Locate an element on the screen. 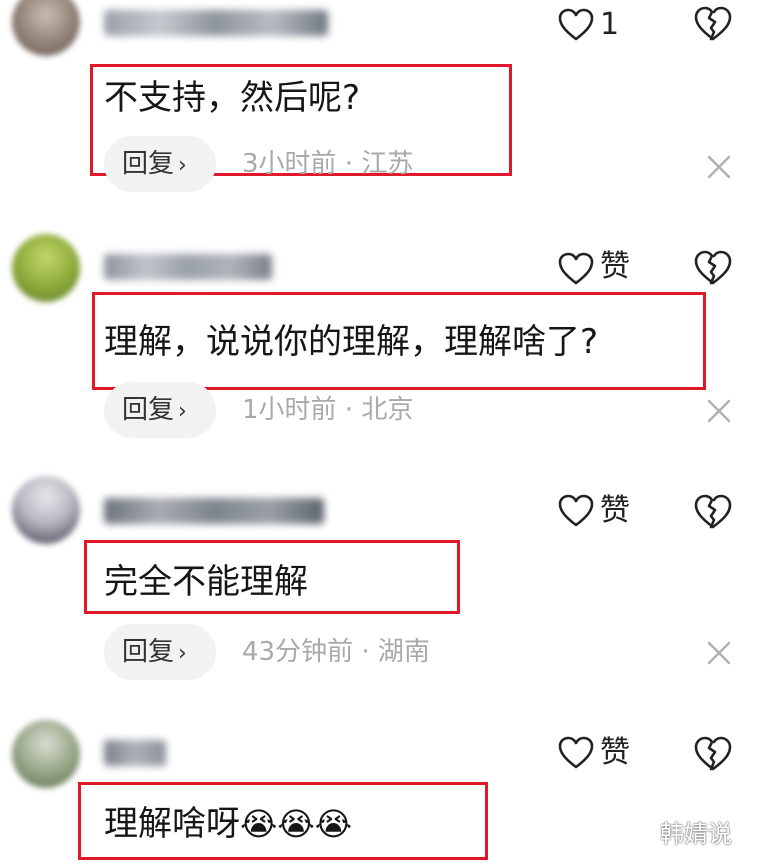 Image resolution: width=758 pixels, height=863 pixels. broken-heart-icon is located at coordinates (713, 754).